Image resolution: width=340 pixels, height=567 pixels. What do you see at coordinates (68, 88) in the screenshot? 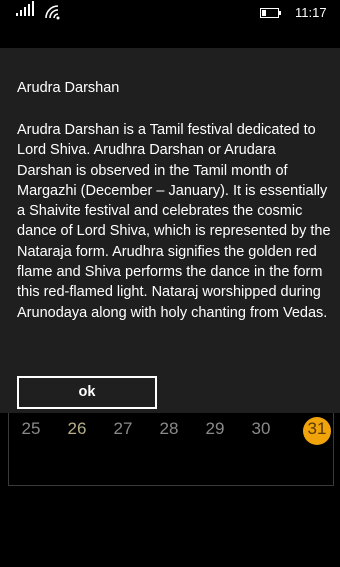
I see `dialog-title: Arudra Darshan` at bounding box center [68, 88].